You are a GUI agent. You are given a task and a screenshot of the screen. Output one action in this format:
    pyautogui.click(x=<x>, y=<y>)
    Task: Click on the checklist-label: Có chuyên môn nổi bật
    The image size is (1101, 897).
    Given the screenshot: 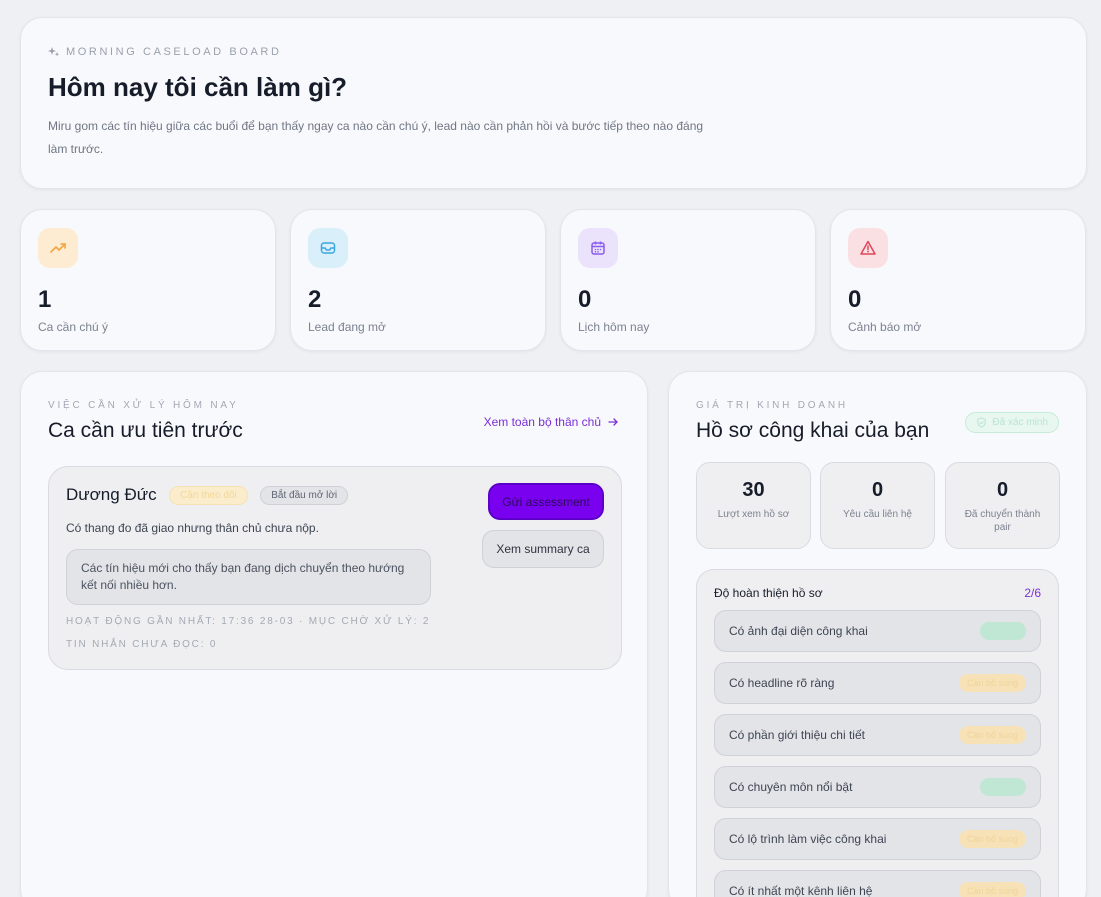 What is the action you would take?
    pyautogui.click(x=791, y=787)
    